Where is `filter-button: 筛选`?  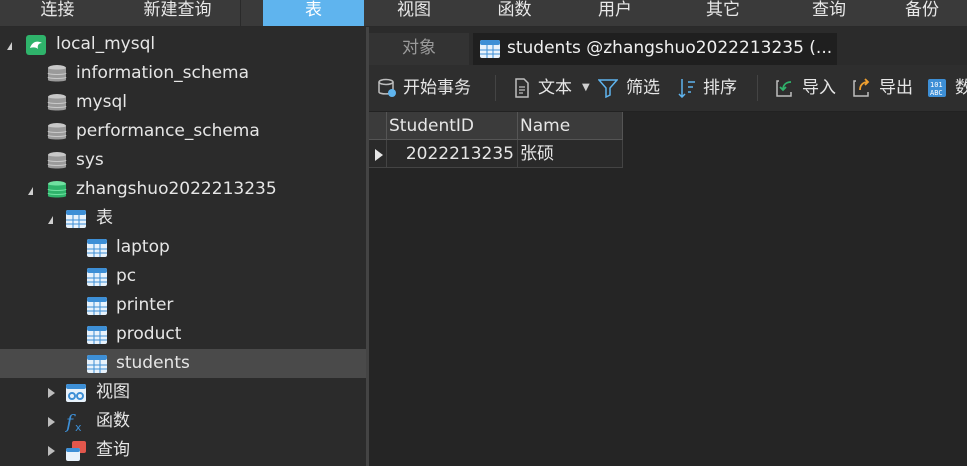
filter-button: 筛选 is located at coordinates (632, 88).